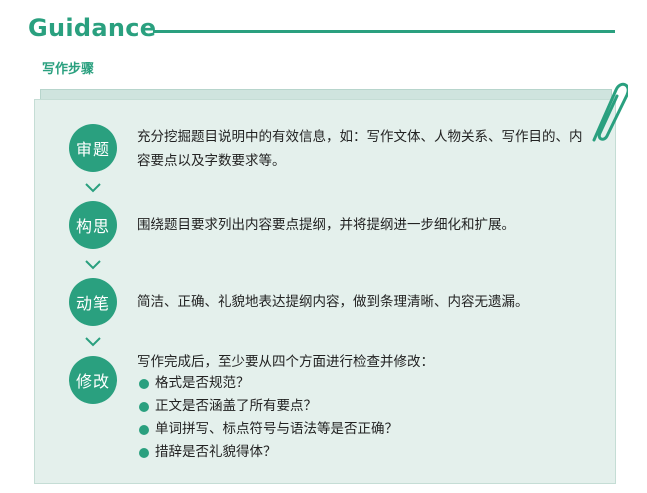  What do you see at coordinates (333, 302) in the screenshot?
I see `step-text-write: 简洁、正确、礼貌地表达提纲内容，做到条理清晰、内容无遗漏。` at bounding box center [333, 302].